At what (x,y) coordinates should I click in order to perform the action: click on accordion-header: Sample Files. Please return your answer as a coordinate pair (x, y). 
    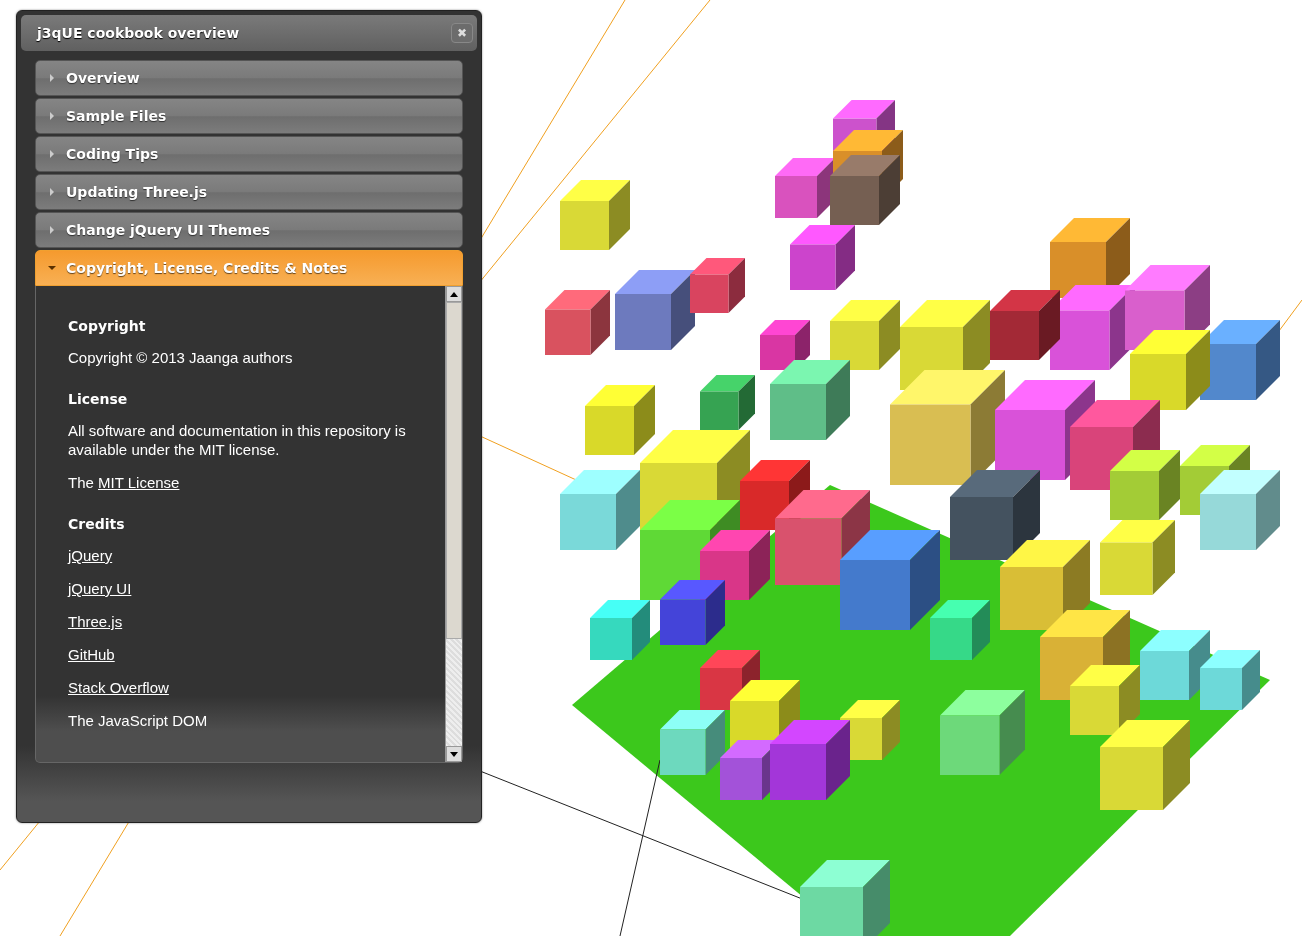
    Looking at the image, I should click on (249, 116).